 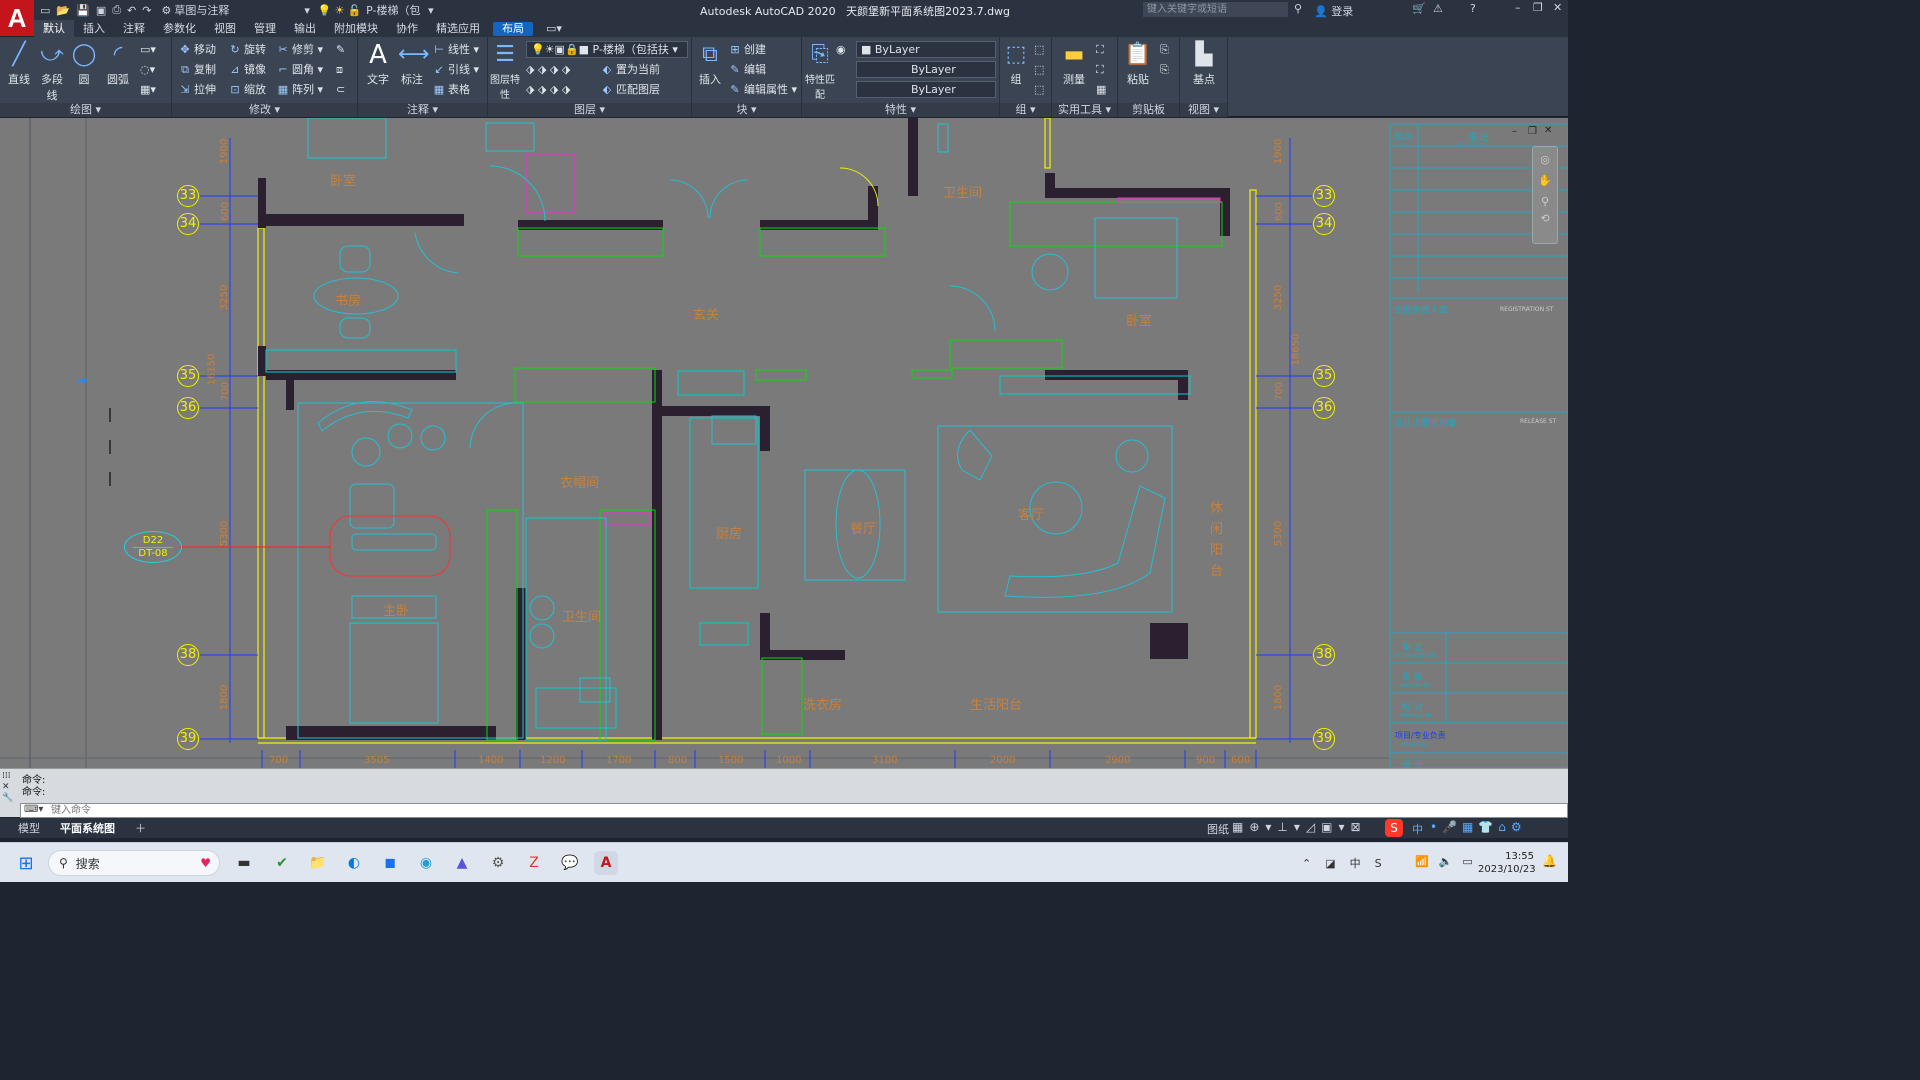 What do you see at coordinates (794, 810) in the screenshot?
I see `command-input: 键入命令` at bounding box center [794, 810].